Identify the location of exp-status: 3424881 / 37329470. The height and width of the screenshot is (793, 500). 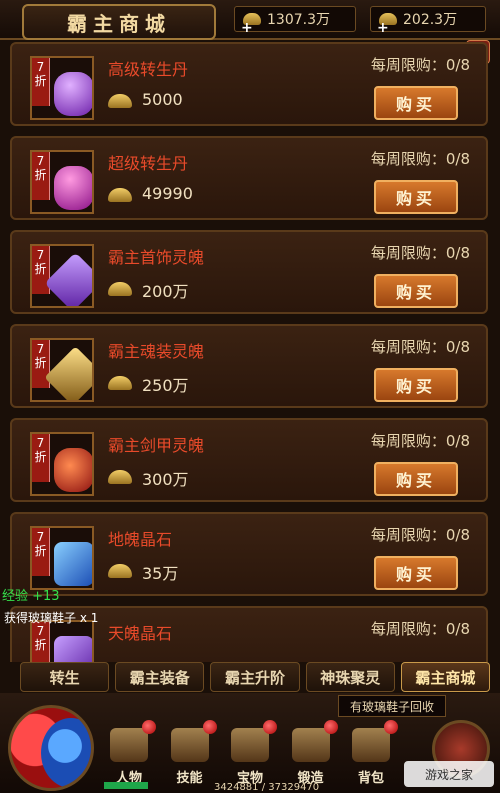
(267, 787).